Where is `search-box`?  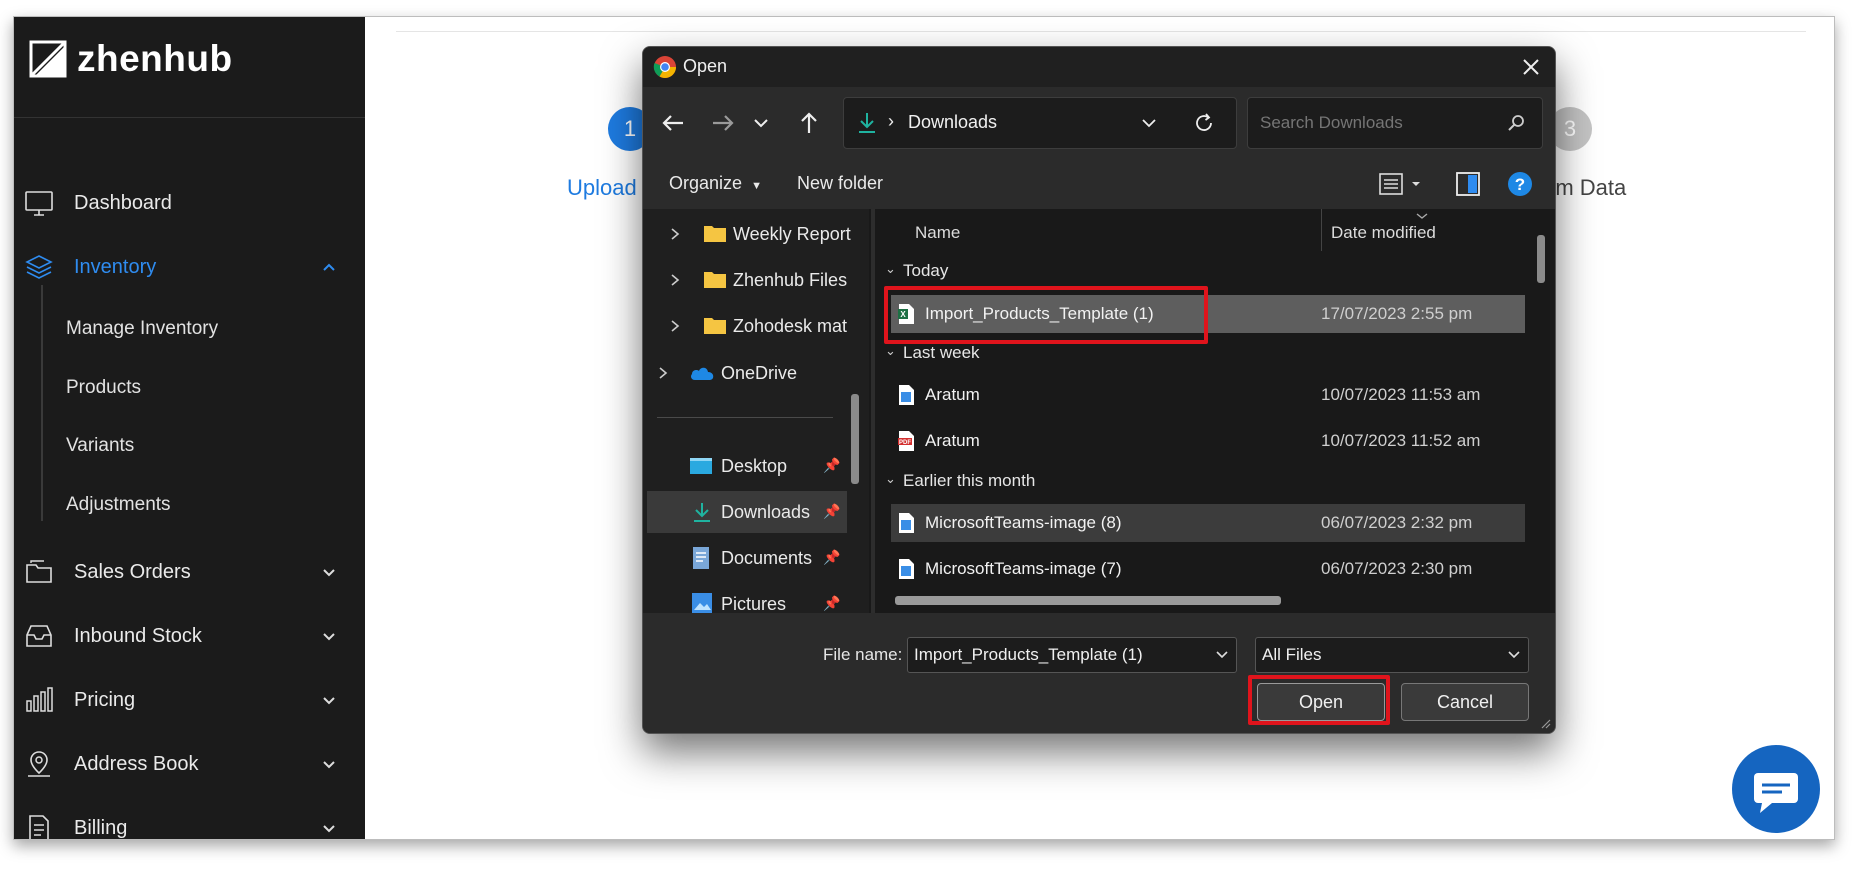 search-box is located at coordinates (1395, 123).